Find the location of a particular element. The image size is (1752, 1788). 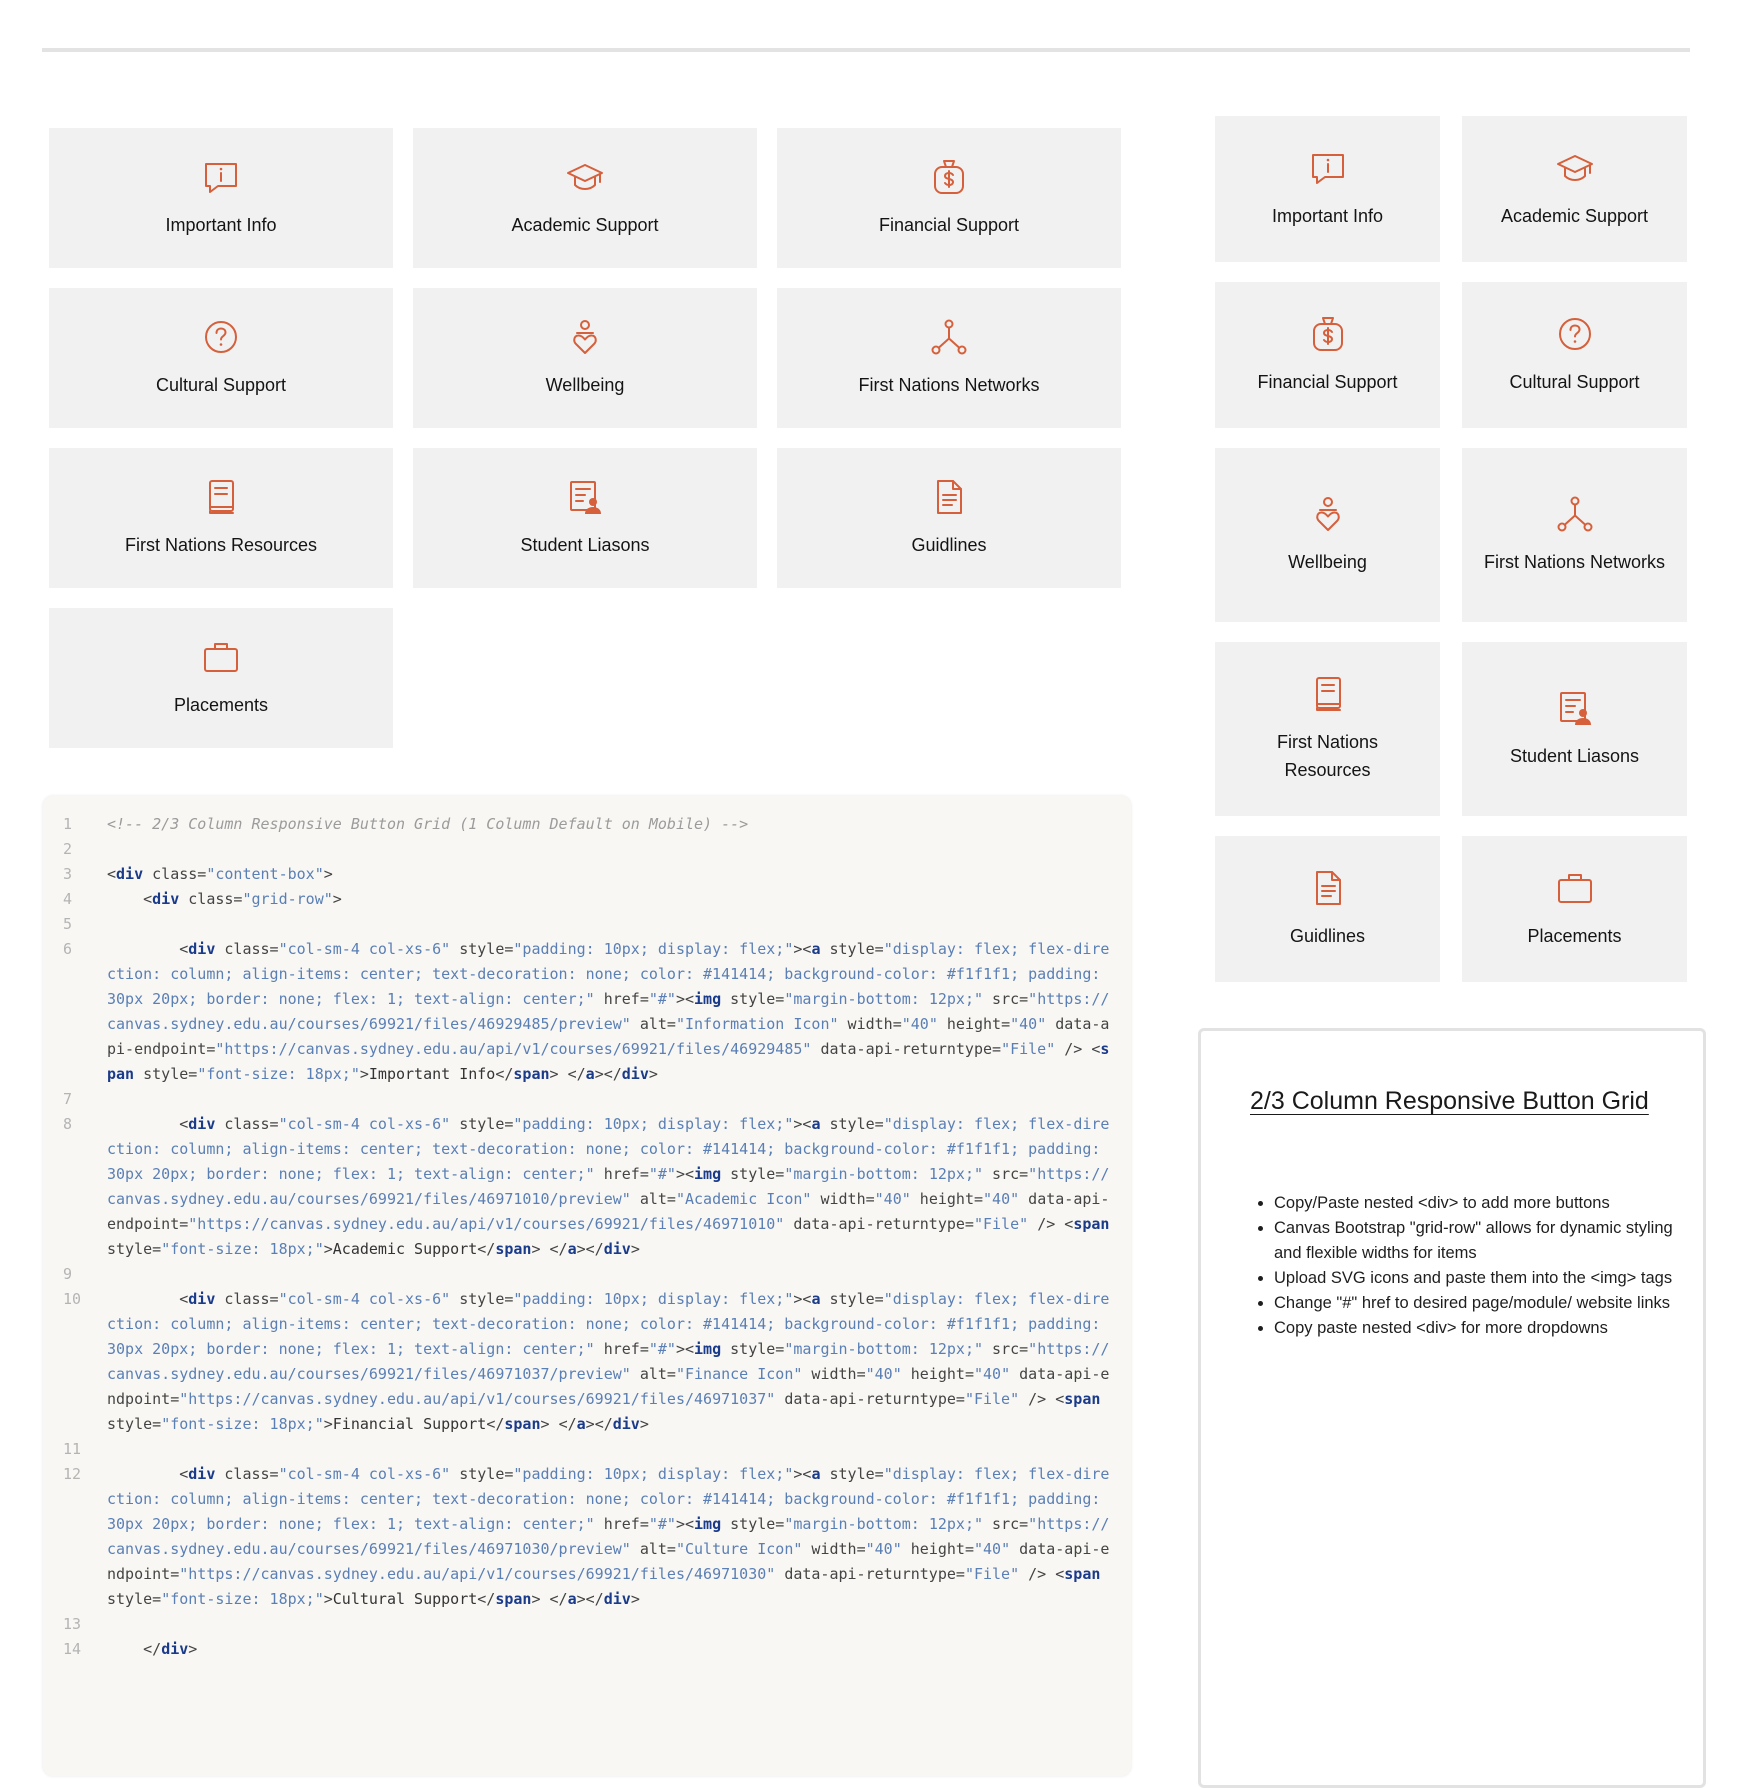

code-text: </div> is located at coordinates (170, 1649).